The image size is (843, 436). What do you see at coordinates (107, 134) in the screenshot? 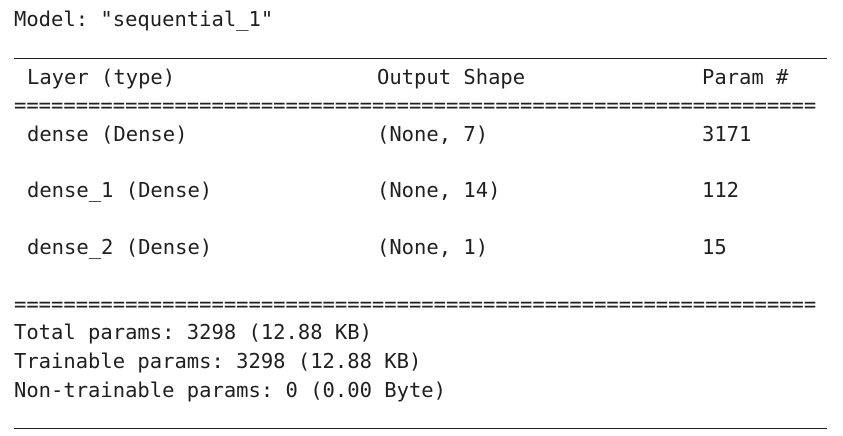
I see `layer-name: dense (Dense)` at bounding box center [107, 134].